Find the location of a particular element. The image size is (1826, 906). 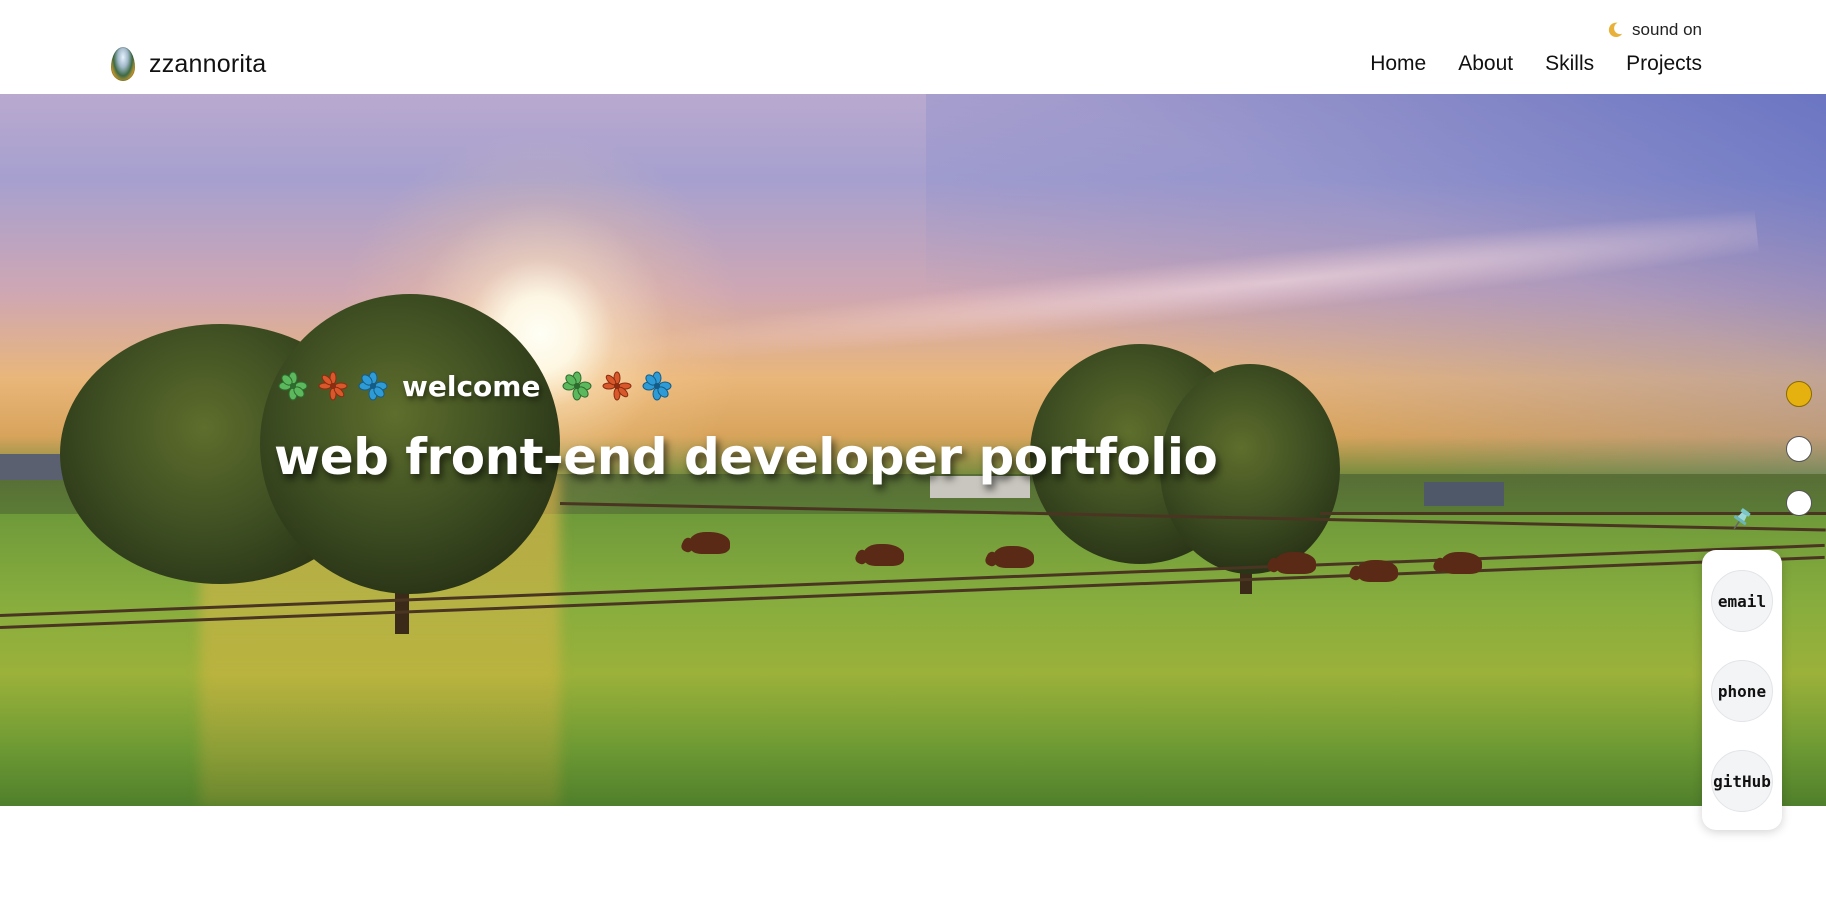

hero-headline: web front-end developer portfolio is located at coordinates (746, 457).